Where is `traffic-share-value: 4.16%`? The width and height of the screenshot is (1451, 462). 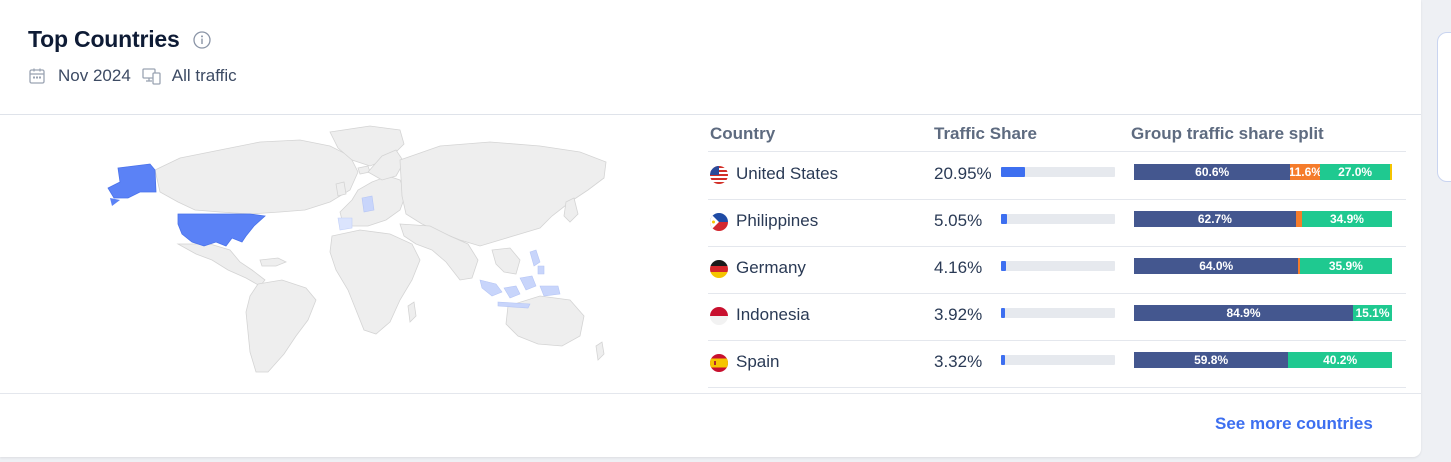 traffic-share-value: 4.16% is located at coordinates (958, 267).